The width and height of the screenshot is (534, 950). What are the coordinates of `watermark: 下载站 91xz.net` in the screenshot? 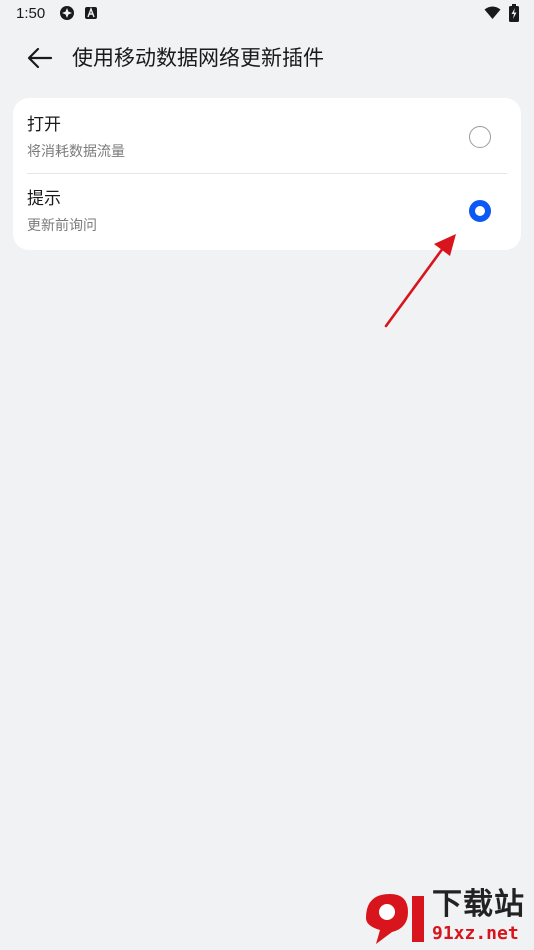 It's located at (448, 917).